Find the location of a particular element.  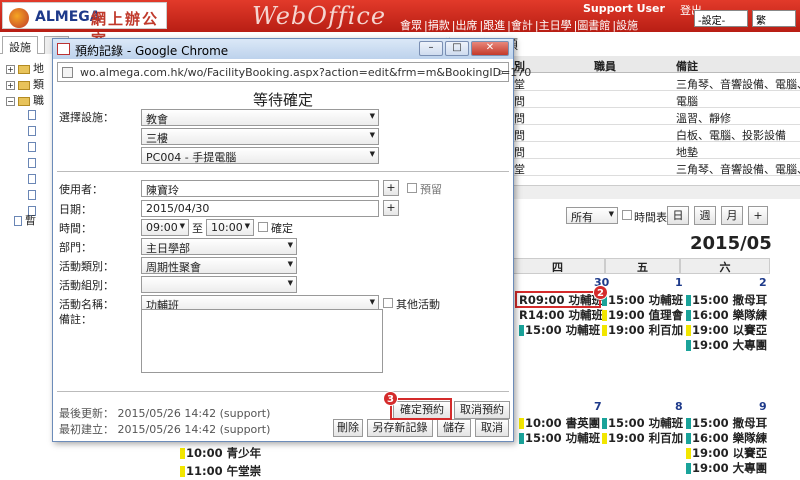

document-icon is located at coordinates (32, 147).